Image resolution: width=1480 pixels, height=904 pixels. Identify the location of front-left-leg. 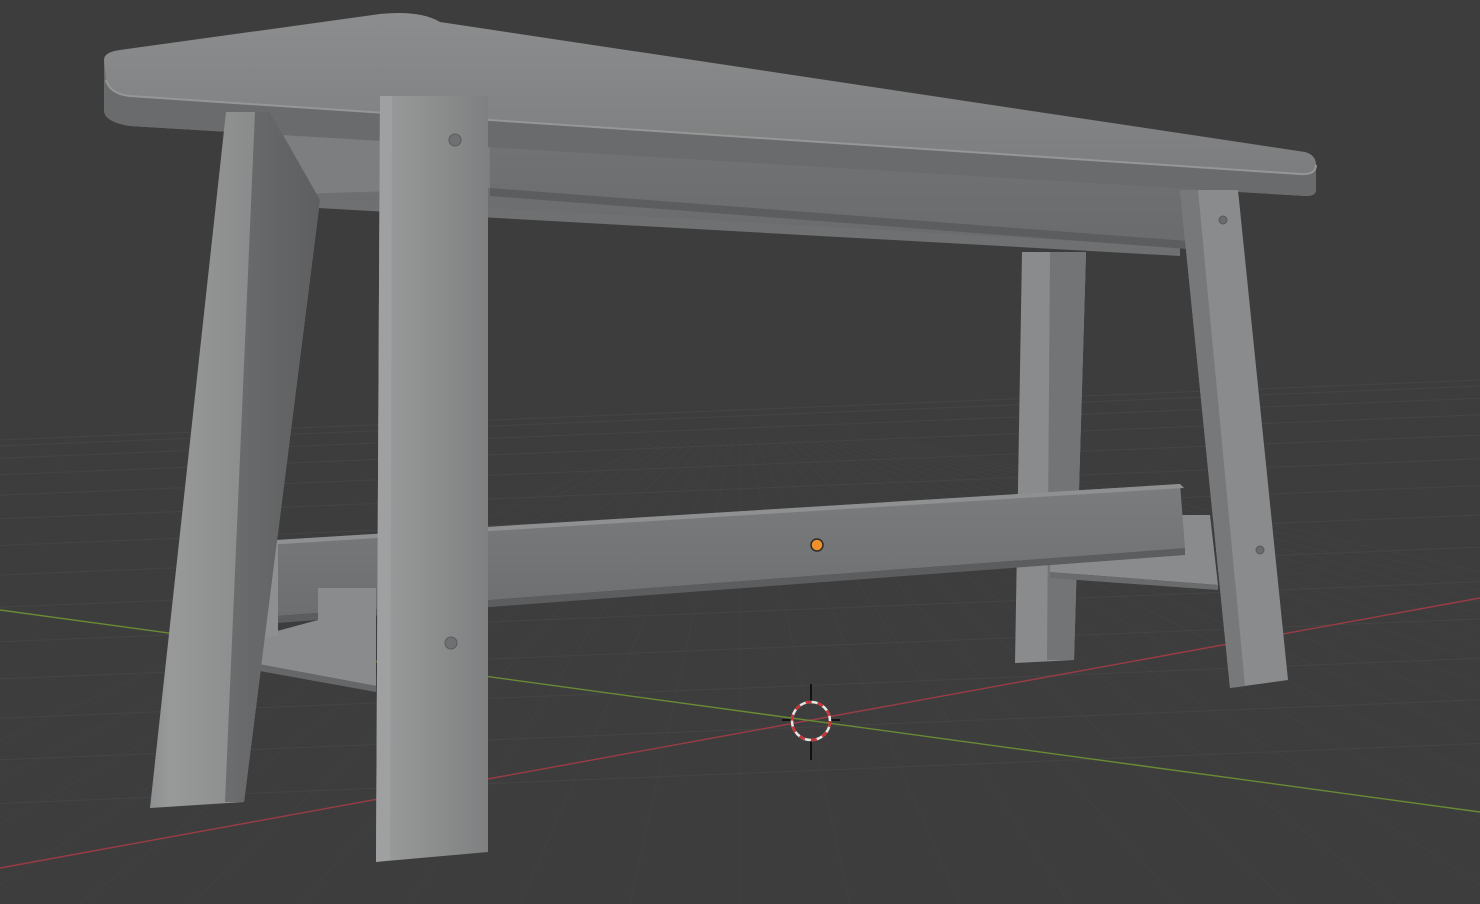
(432, 479).